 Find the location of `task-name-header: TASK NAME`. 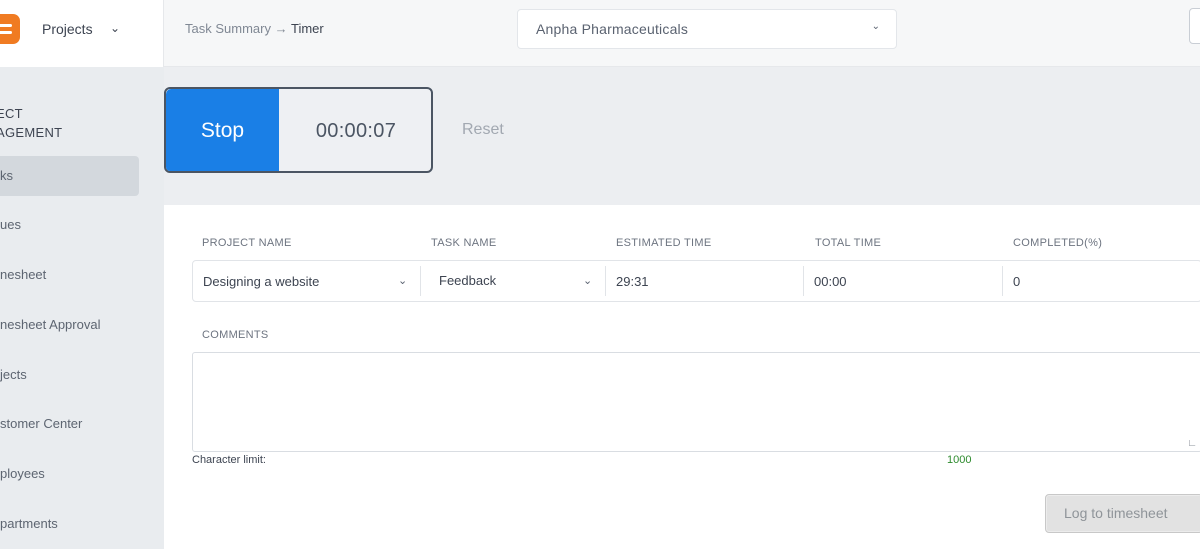

task-name-header: TASK NAME is located at coordinates (464, 243).